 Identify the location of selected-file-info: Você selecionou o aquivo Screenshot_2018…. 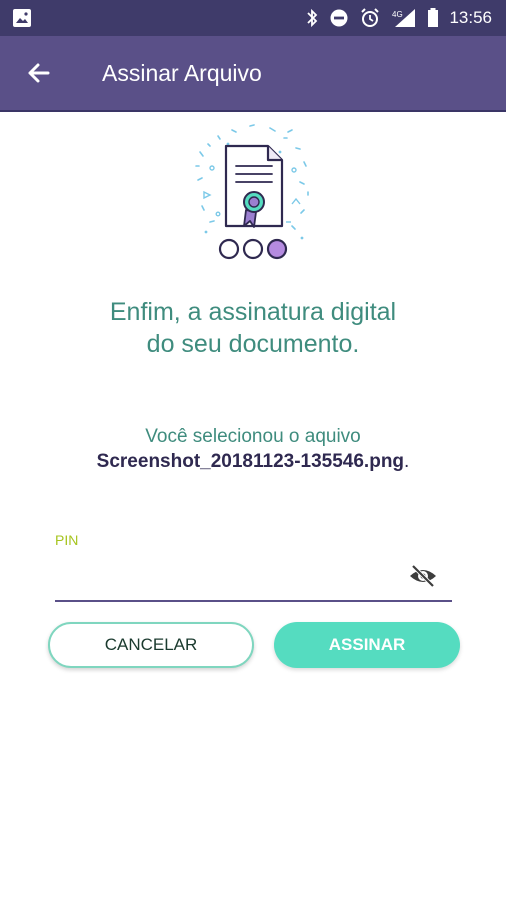
(253, 449).